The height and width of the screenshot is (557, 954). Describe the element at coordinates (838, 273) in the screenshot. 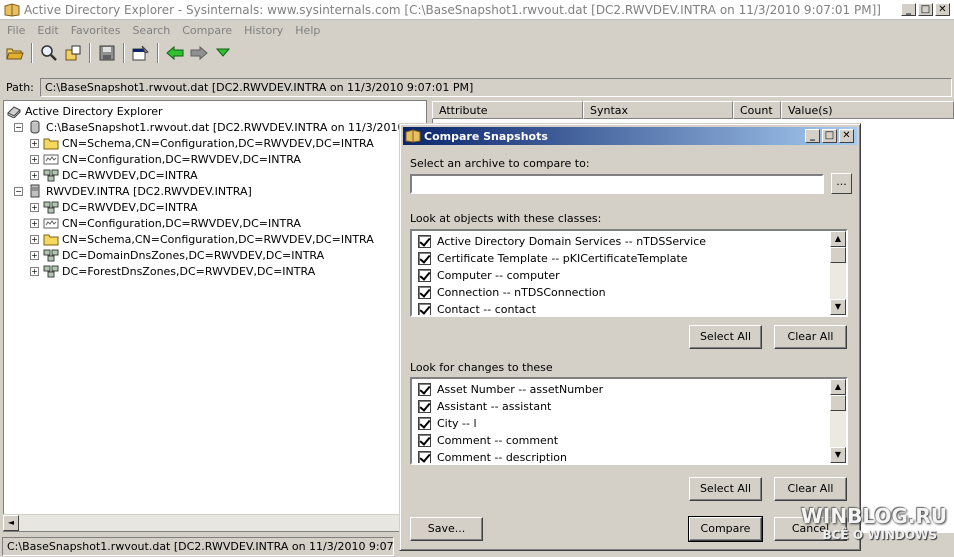

I see `classes-scrollbar: ▲ ▼` at that location.